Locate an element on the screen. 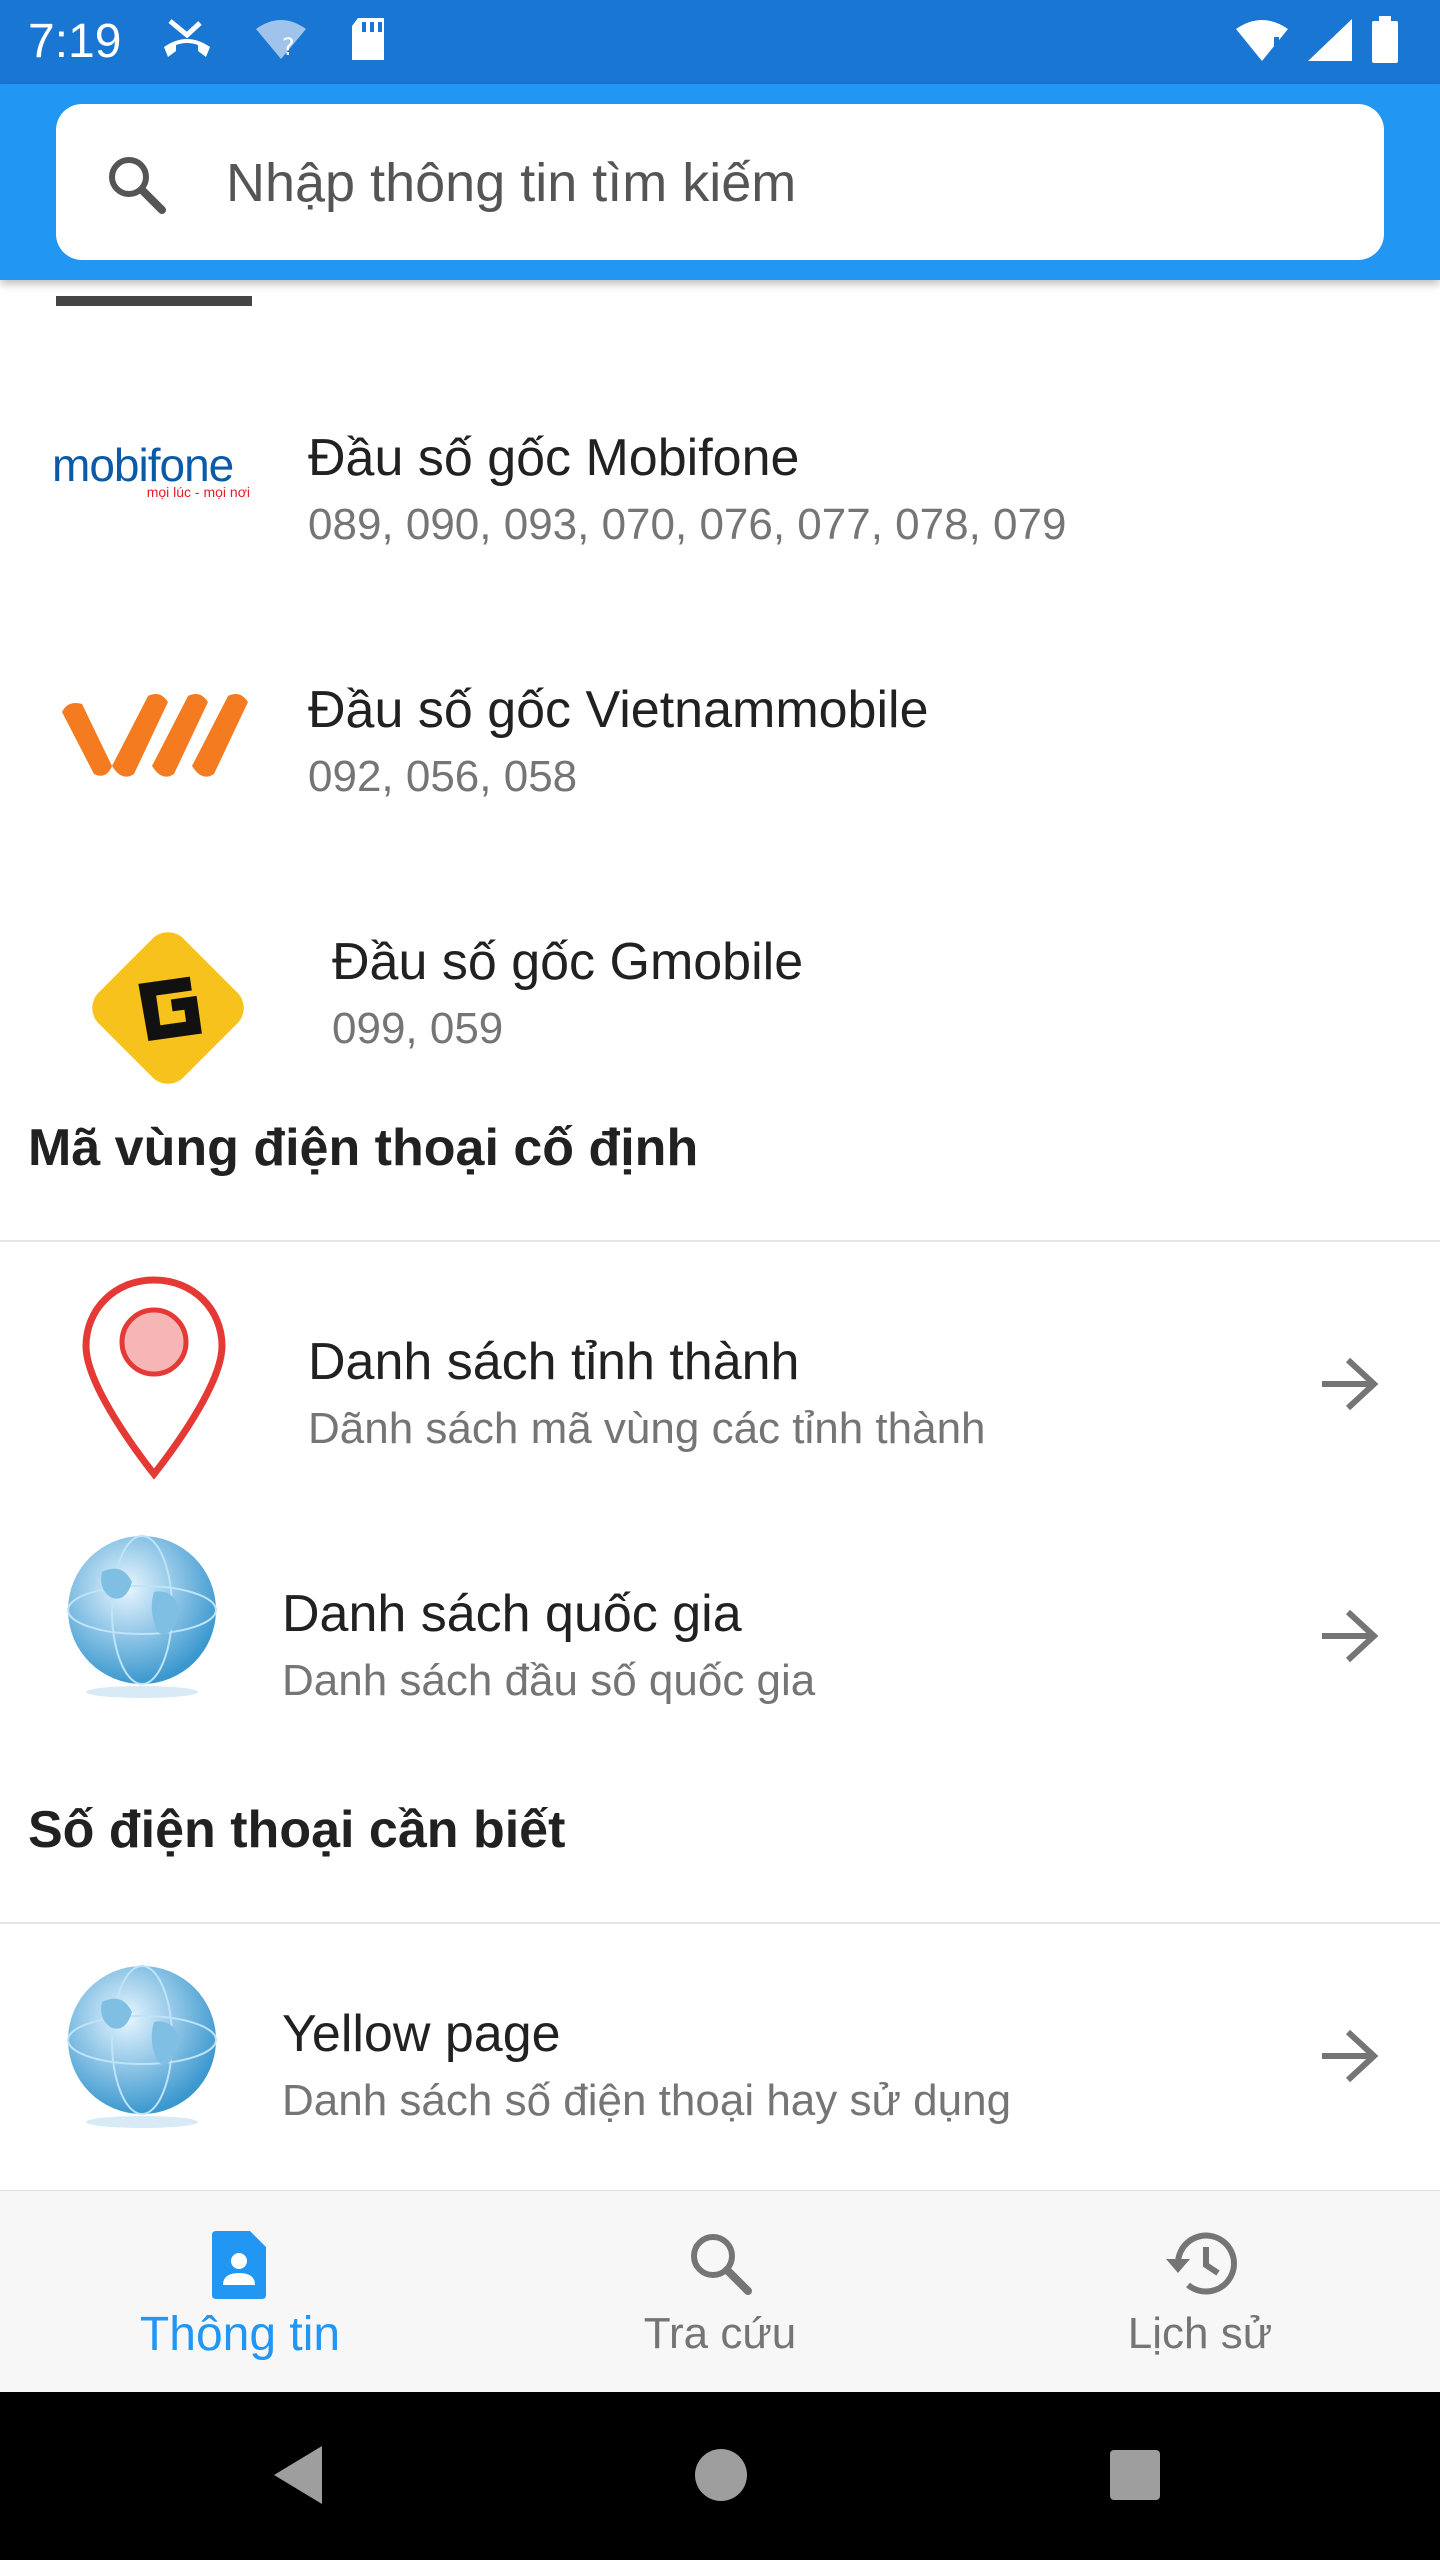  sd-card-icon is located at coordinates (368, 39).